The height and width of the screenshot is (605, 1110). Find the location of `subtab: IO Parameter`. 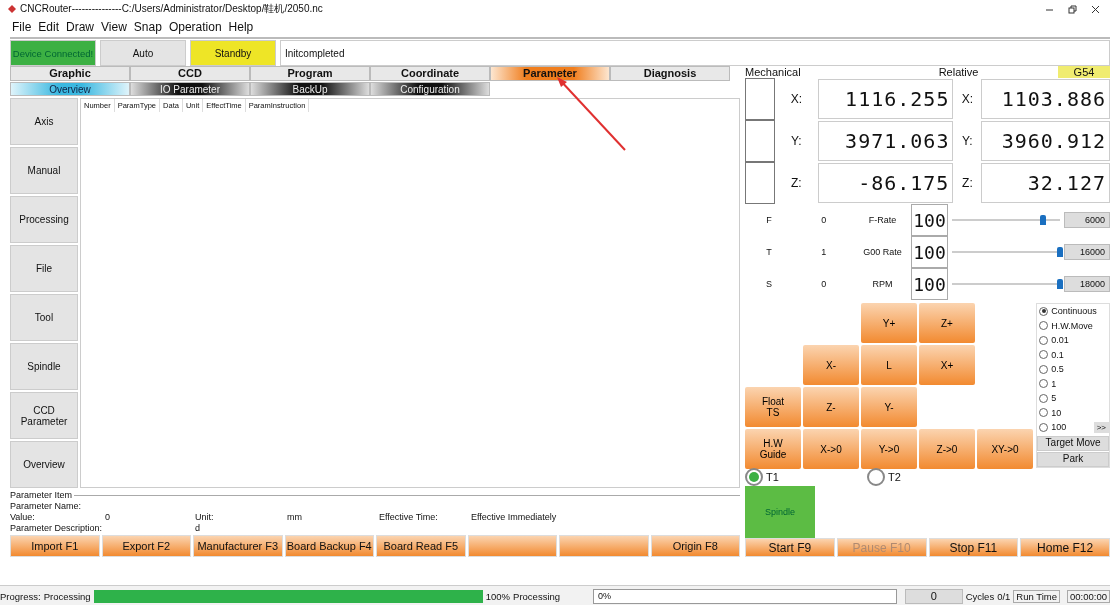

subtab: IO Parameter is located at coordinates (190, 89).